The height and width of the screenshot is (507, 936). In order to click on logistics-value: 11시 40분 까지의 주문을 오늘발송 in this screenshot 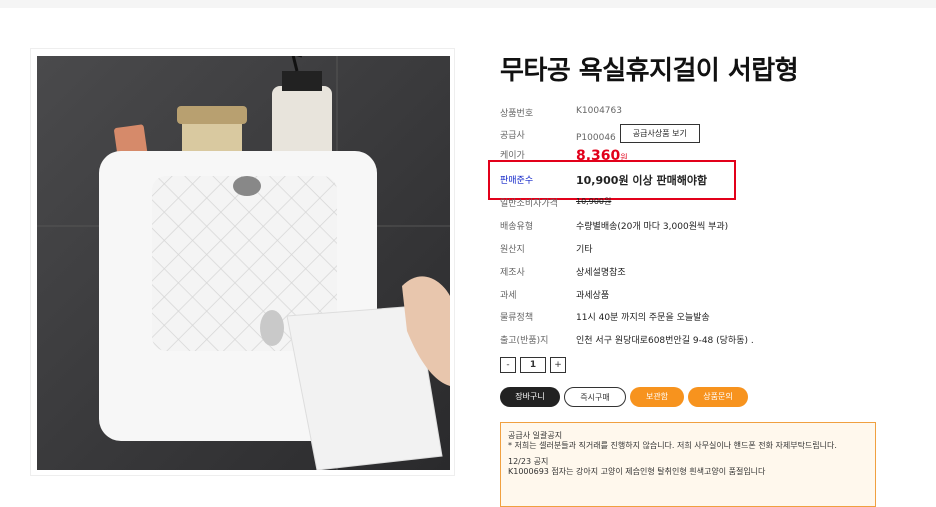, I will do `click(643, 318)`.